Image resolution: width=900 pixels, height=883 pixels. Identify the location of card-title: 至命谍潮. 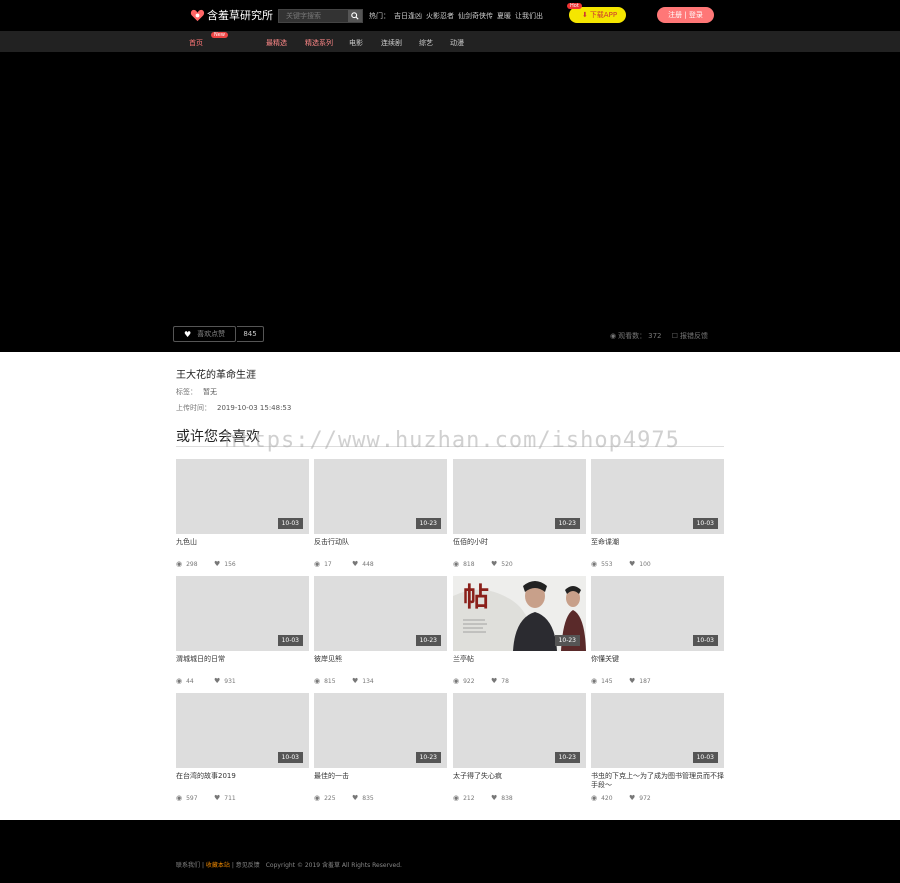
(657, 542).